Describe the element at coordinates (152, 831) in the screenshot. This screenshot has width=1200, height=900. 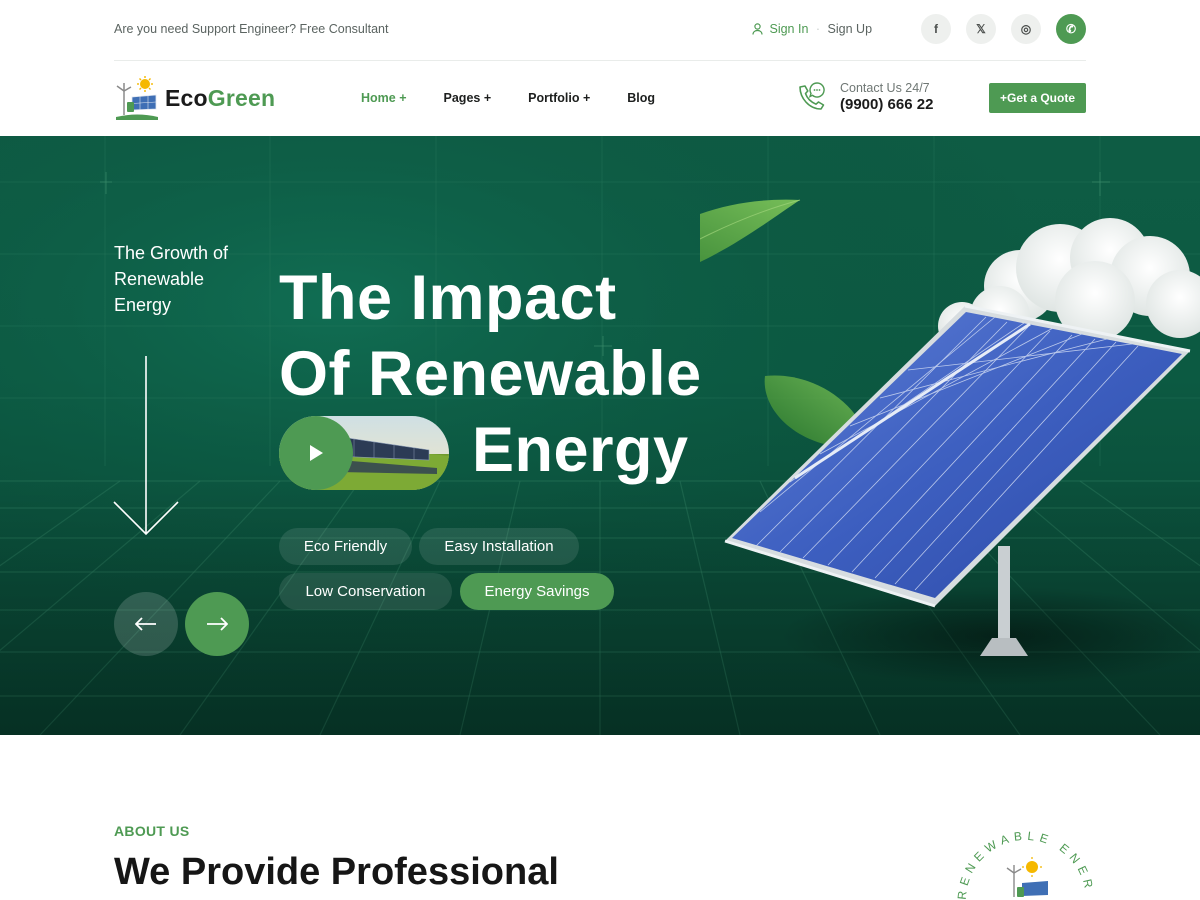
I see `about-eyebrow: ABOUT US` at that location.